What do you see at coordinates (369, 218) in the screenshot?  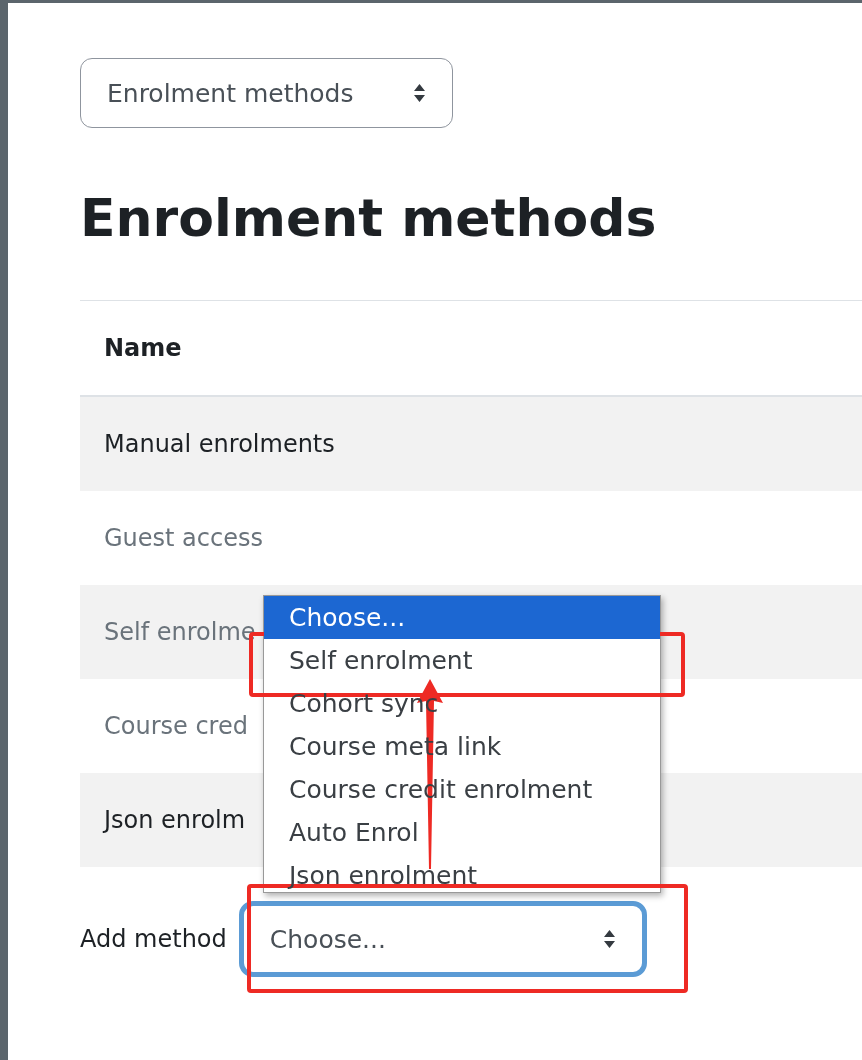 I see `page-heading: Enrolment methods` at bounding box center [369, 218].